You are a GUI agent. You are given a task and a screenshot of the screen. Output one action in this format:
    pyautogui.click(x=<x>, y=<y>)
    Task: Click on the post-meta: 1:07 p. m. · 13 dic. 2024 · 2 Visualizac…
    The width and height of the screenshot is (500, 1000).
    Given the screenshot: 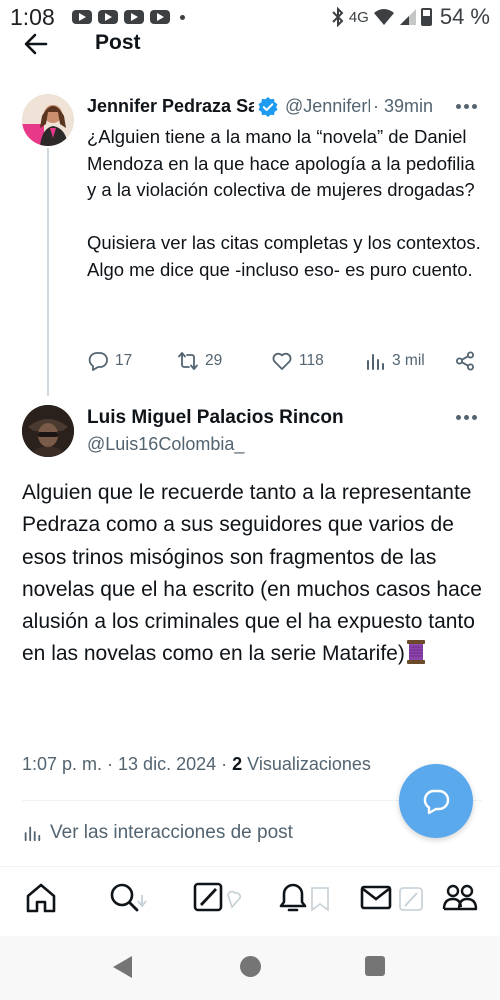 What is the action you would take?
    pyautogui.click(x=196, y=764)
    